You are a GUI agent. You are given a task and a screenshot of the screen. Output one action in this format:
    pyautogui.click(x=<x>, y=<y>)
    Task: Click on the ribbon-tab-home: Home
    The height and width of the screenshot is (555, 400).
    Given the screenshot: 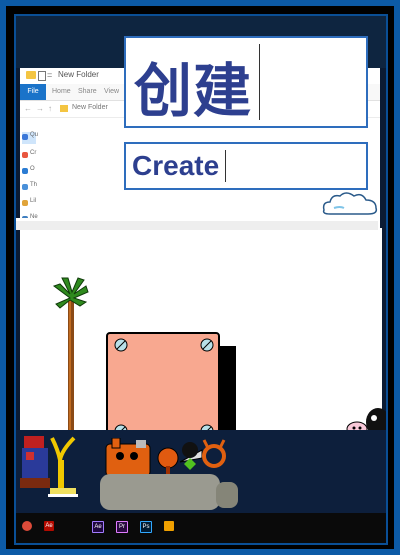 What is the action you would take?
    pyautogui.click(x=61, y=91)
    